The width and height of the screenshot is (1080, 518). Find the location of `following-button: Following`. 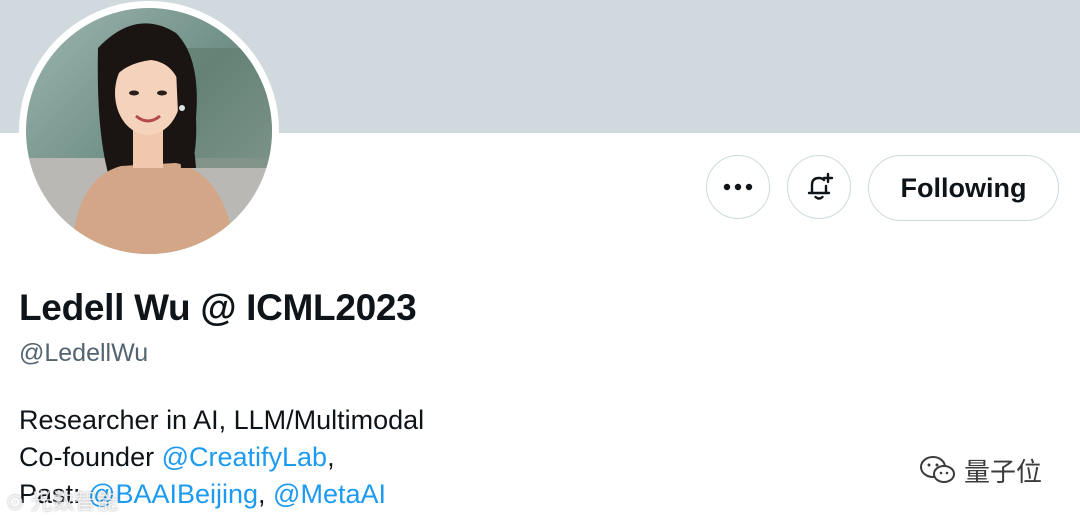

following-button: Following is located at coordinates (963, 188).